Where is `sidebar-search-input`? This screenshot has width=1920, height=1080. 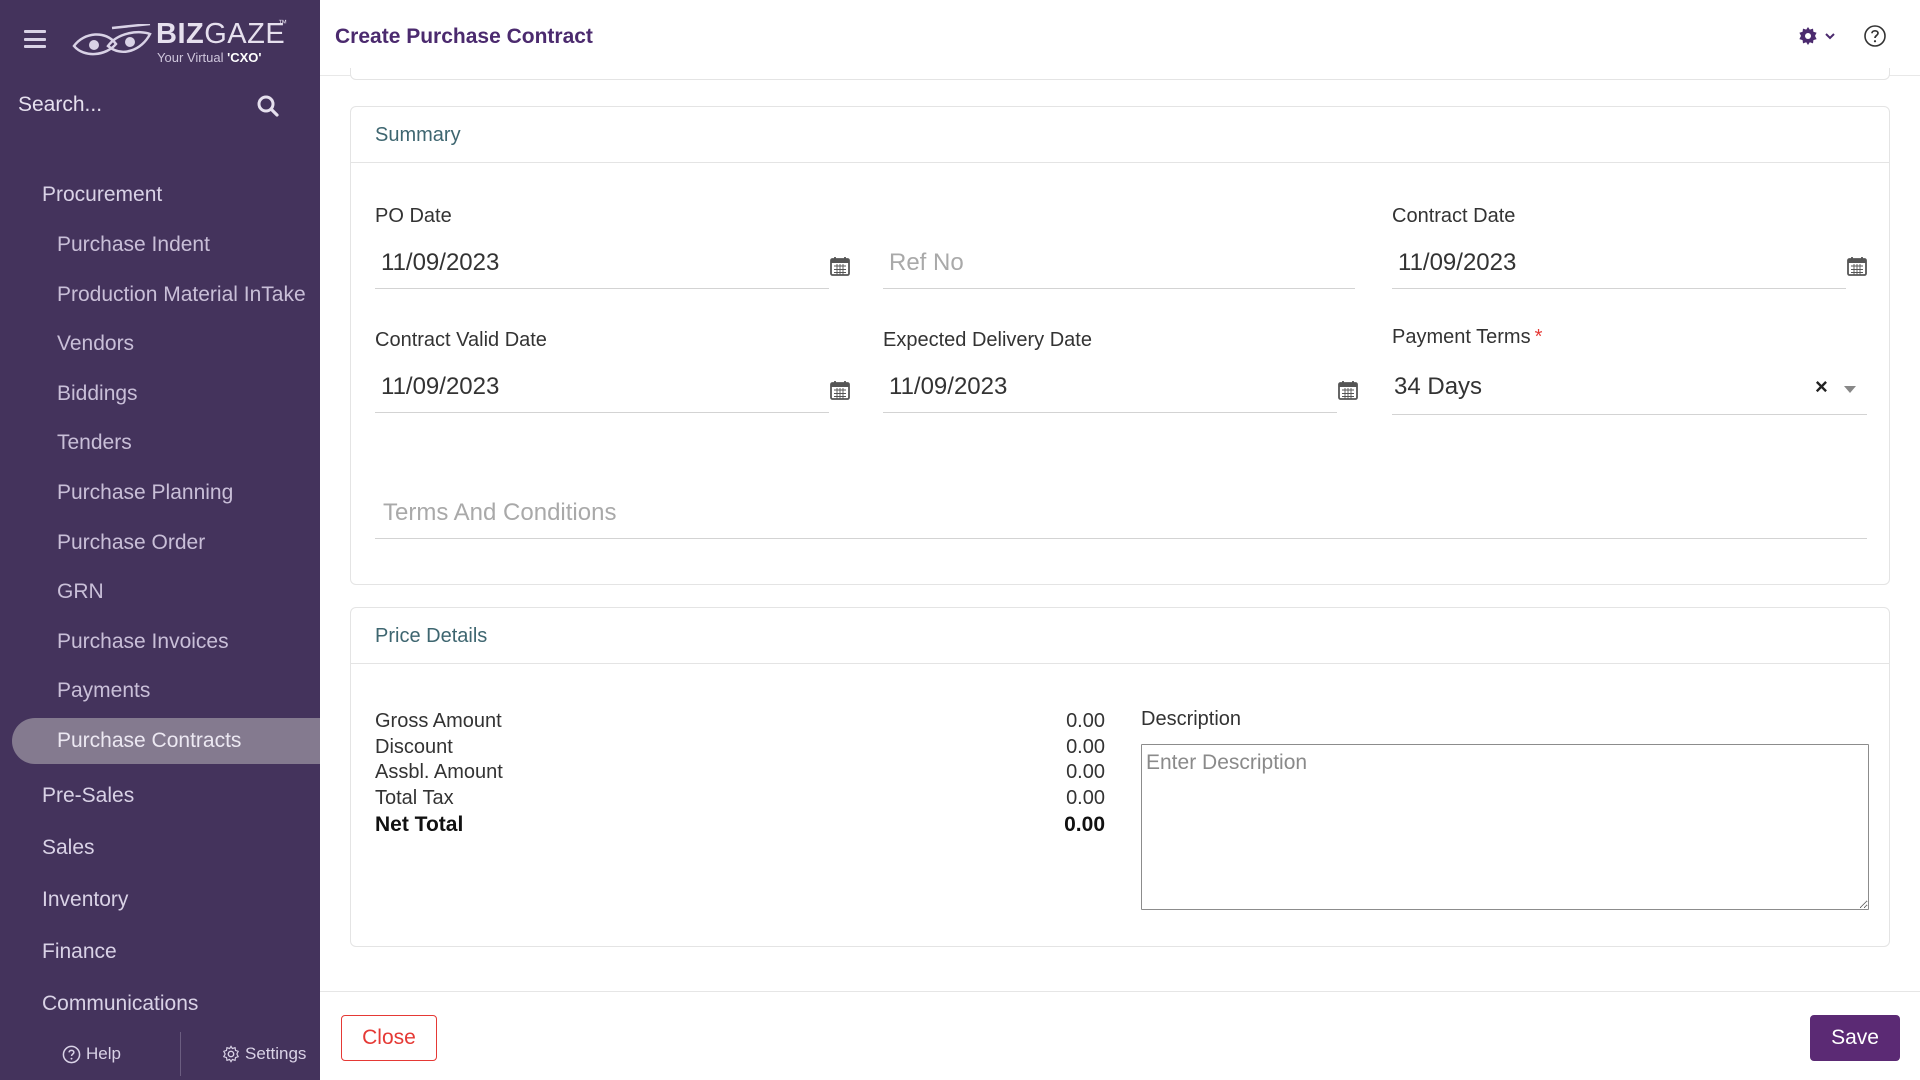
sidebar-search-input is located at coordinates (133, 105).